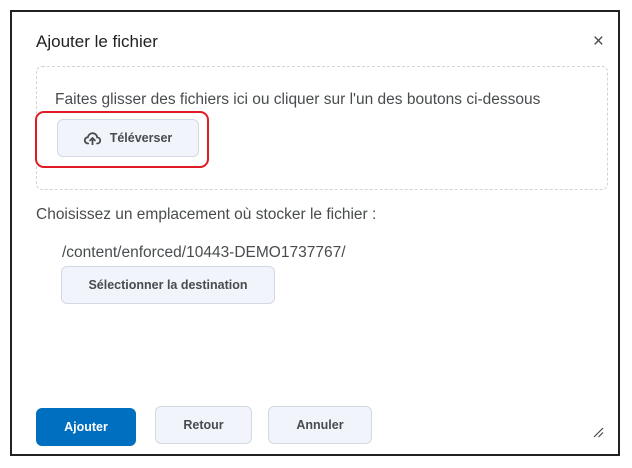  Describe the element at coordinates (320, 425) in the screenshot. I see `cancel-button: Annuler` at that location.